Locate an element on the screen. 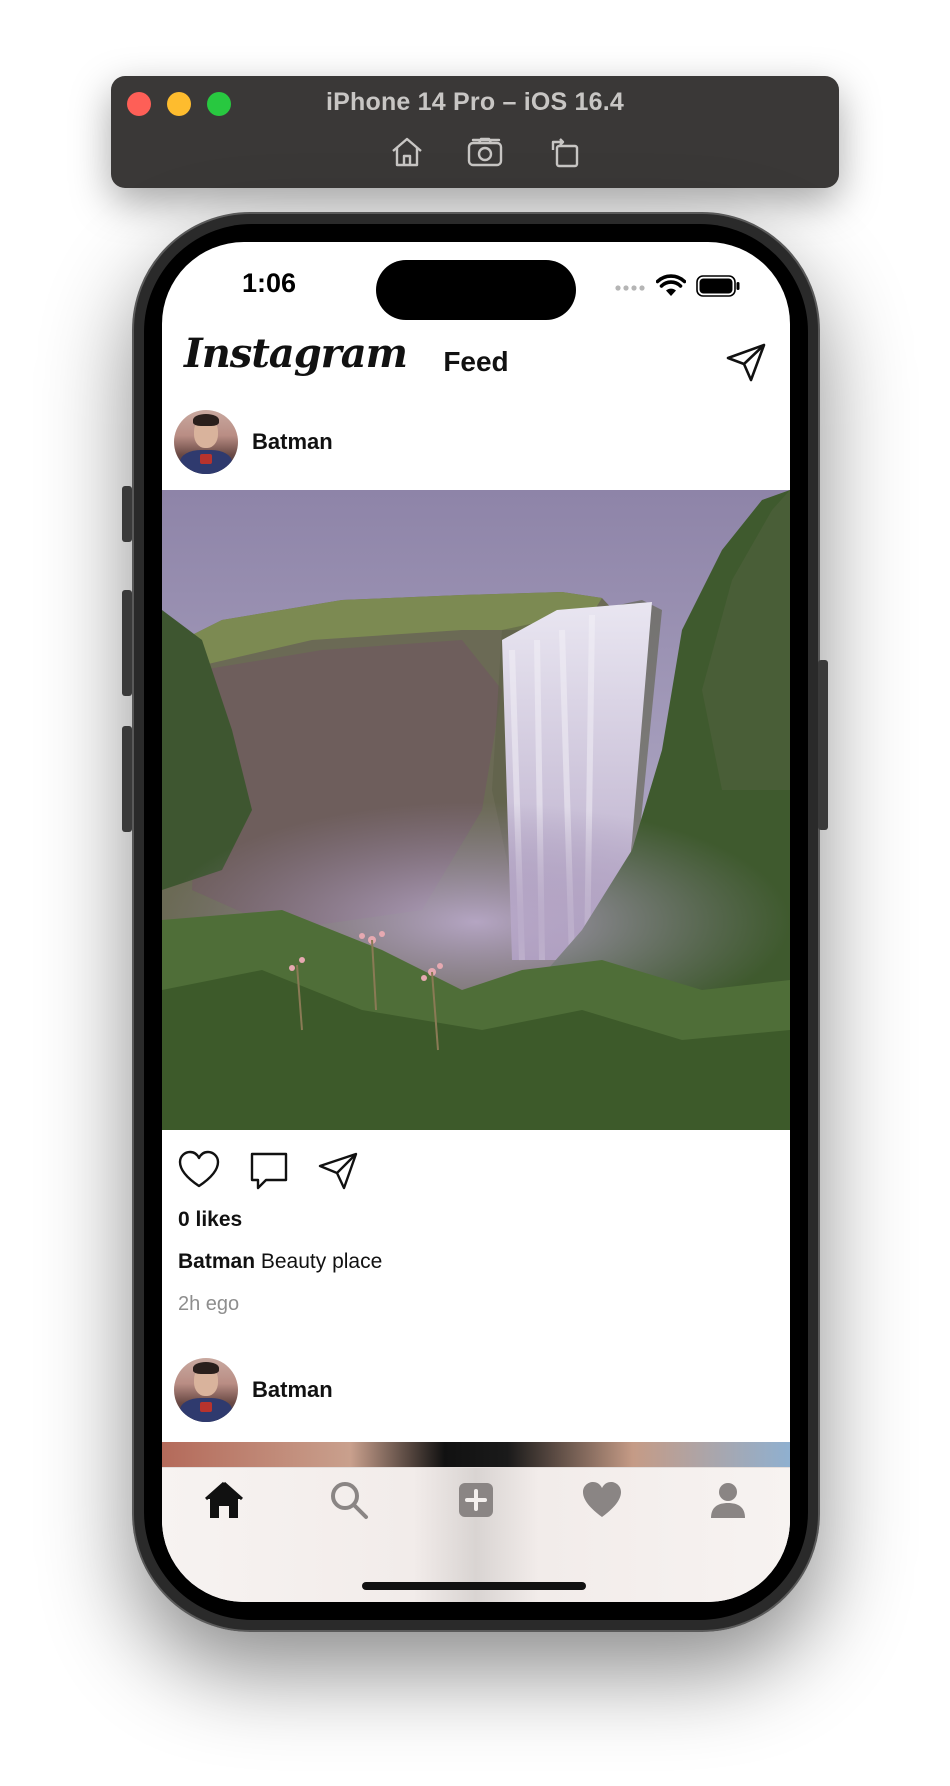 This screenshot has height=1786, width=950. comment-icon is located at coordinates (269, 1171).